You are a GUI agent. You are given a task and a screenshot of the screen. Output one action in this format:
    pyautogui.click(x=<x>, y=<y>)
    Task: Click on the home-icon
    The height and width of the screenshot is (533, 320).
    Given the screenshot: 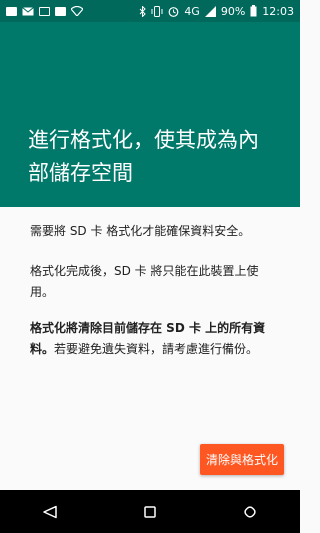 What is the action you would take?
    pyautogui.click(x=150, y=511)
    